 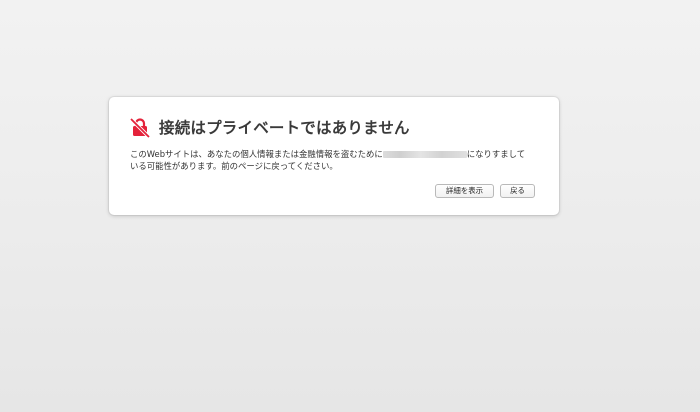 I want to click on message-line-1: このWebサイトは、あなたの個人情報または金融情報を盗むために になりすまして, so click(x=339, y=154).